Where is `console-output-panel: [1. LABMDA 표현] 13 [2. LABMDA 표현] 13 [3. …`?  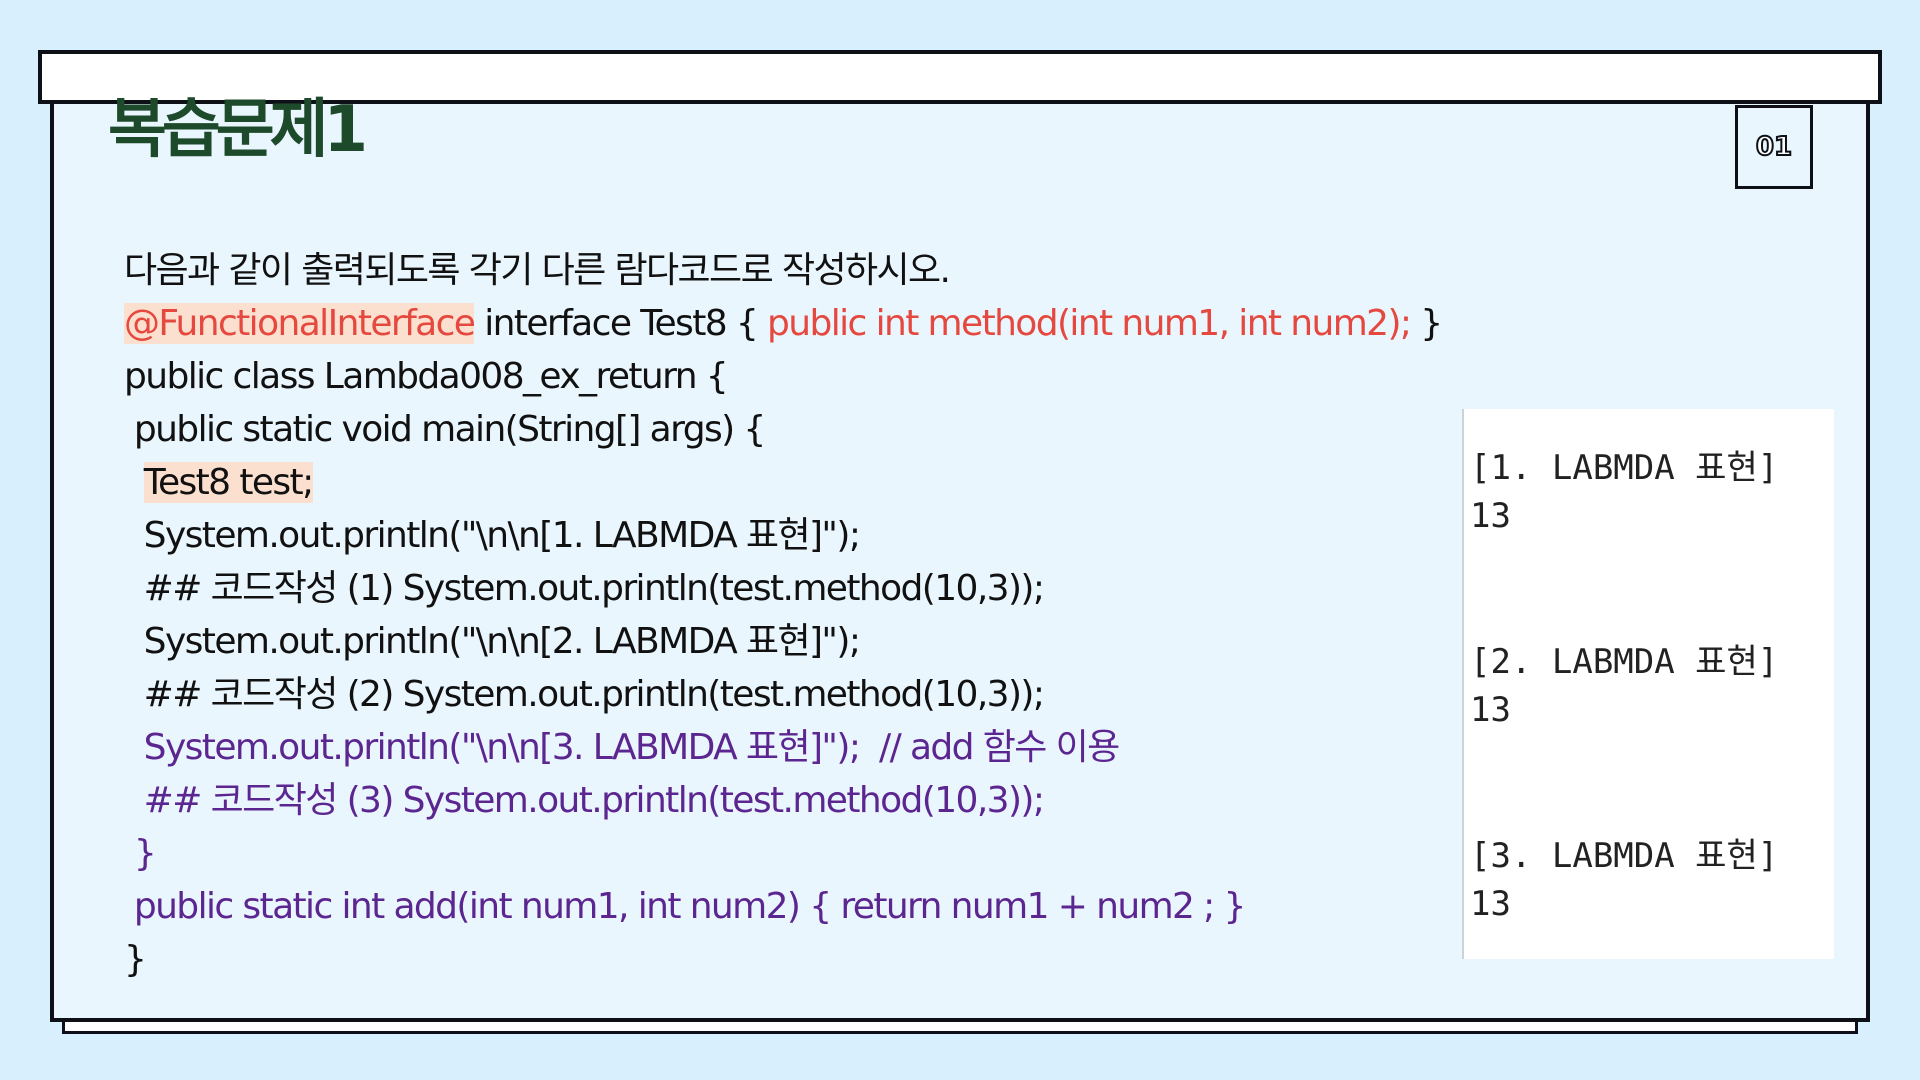
console-output-panel: [1. LABMDA 표현] 13 [2. LABMDA 표현] 13 [3. … is located at coordinates (1648, 684).